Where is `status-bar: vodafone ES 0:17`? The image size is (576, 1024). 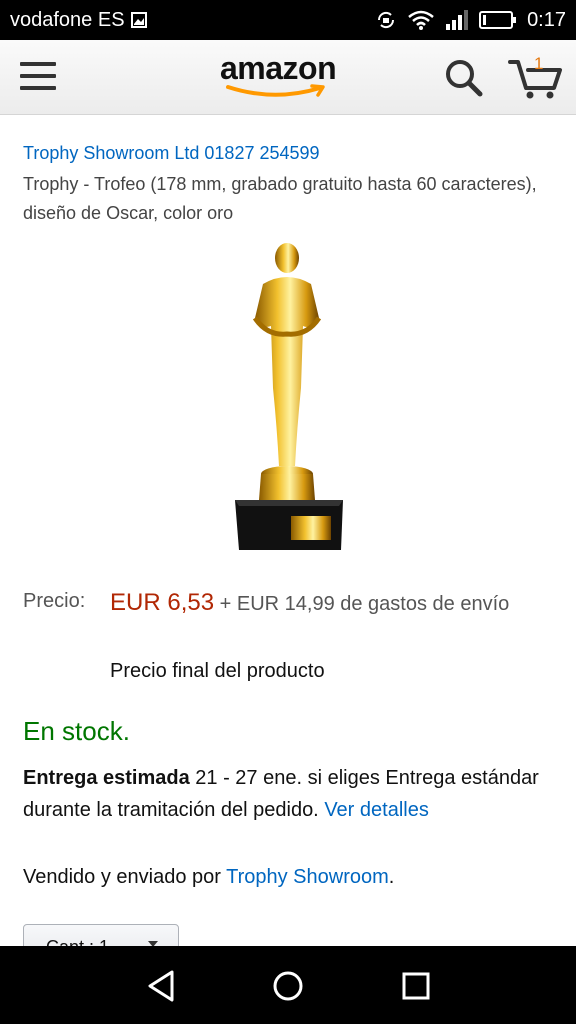
status-bar: vodafone ES 0:17 is located at coordinates (288, 20).